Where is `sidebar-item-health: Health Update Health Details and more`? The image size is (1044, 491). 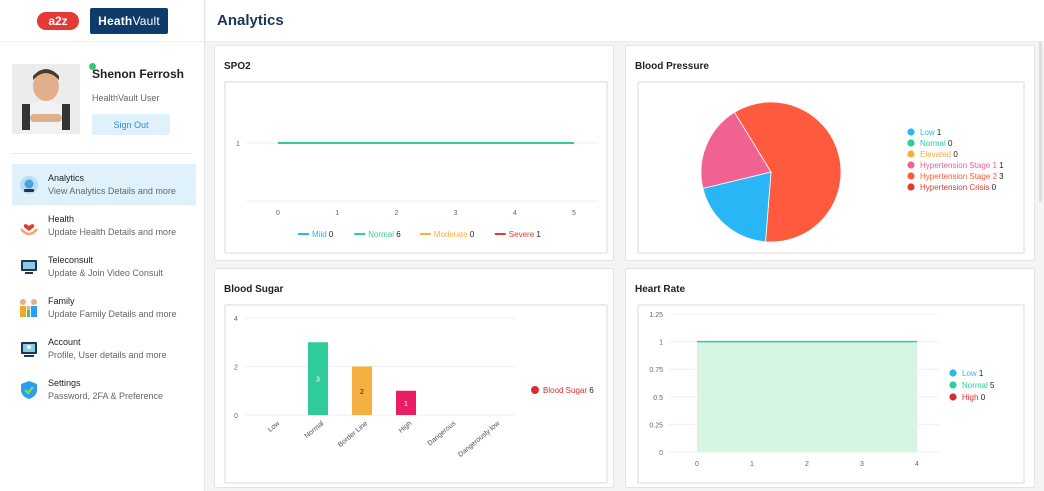 sidebar-item-health: Health Update Health Details and more is located at coordinates (104, 225).